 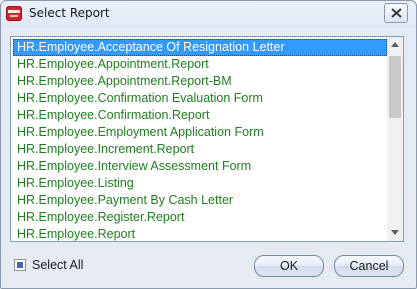 I want to click on window-title: Select Report, so click(x=69, y=13).